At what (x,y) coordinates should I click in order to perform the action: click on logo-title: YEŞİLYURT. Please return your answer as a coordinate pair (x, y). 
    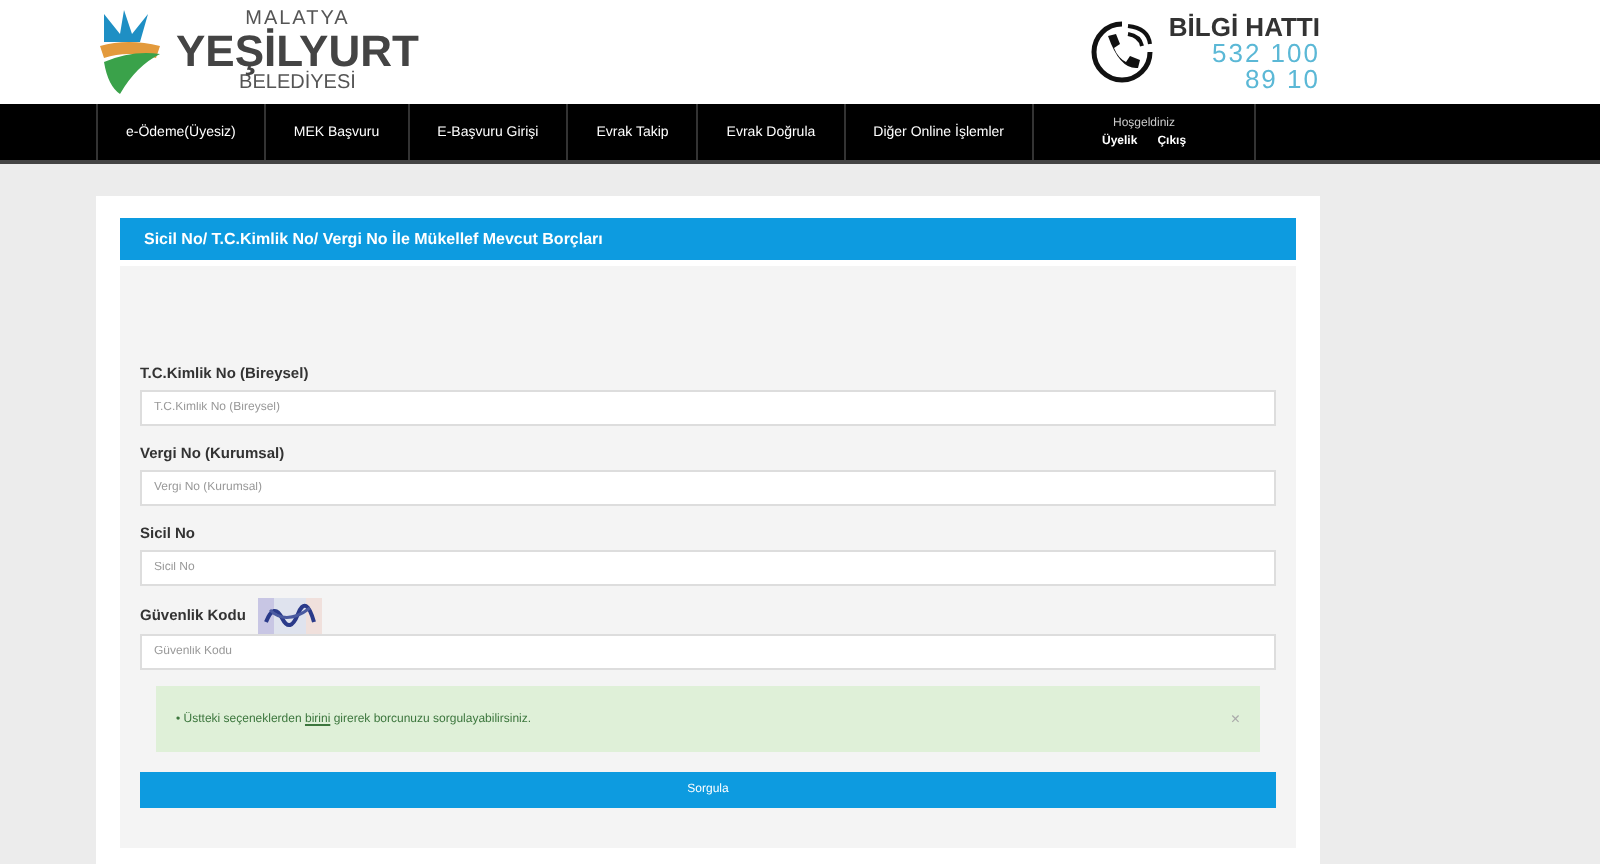
    Looking at the image, I should click on (297, 52).